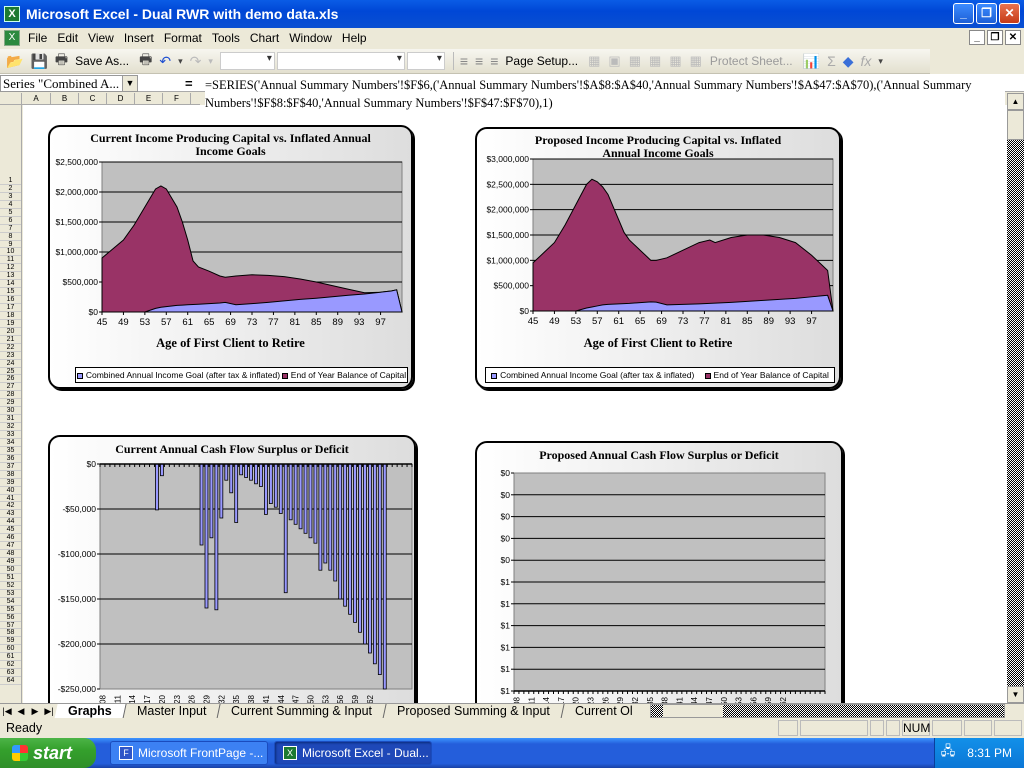 The width and height of the screenshot is (1024, 768). What do you see at coordinates (226, 38) in the screenshot?
I see `menu-tools: Tools` at bounding box center [226, 38].